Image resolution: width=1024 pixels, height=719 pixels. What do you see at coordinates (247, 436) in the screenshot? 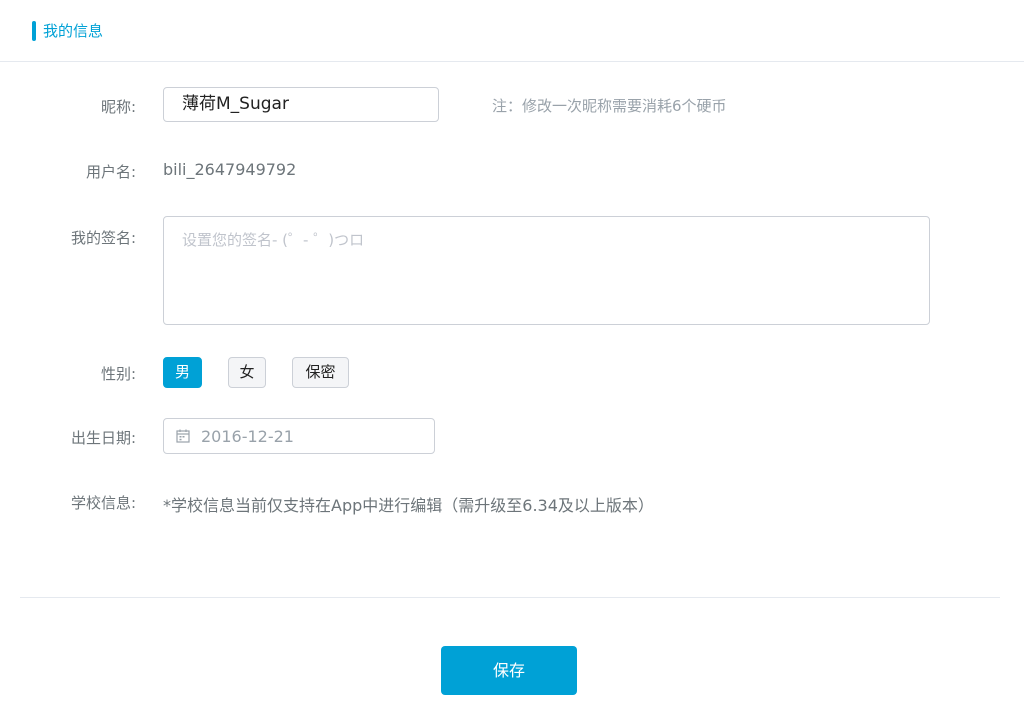
I see `birthday-value: 2016-12-21` at bounding box center [247, 436].